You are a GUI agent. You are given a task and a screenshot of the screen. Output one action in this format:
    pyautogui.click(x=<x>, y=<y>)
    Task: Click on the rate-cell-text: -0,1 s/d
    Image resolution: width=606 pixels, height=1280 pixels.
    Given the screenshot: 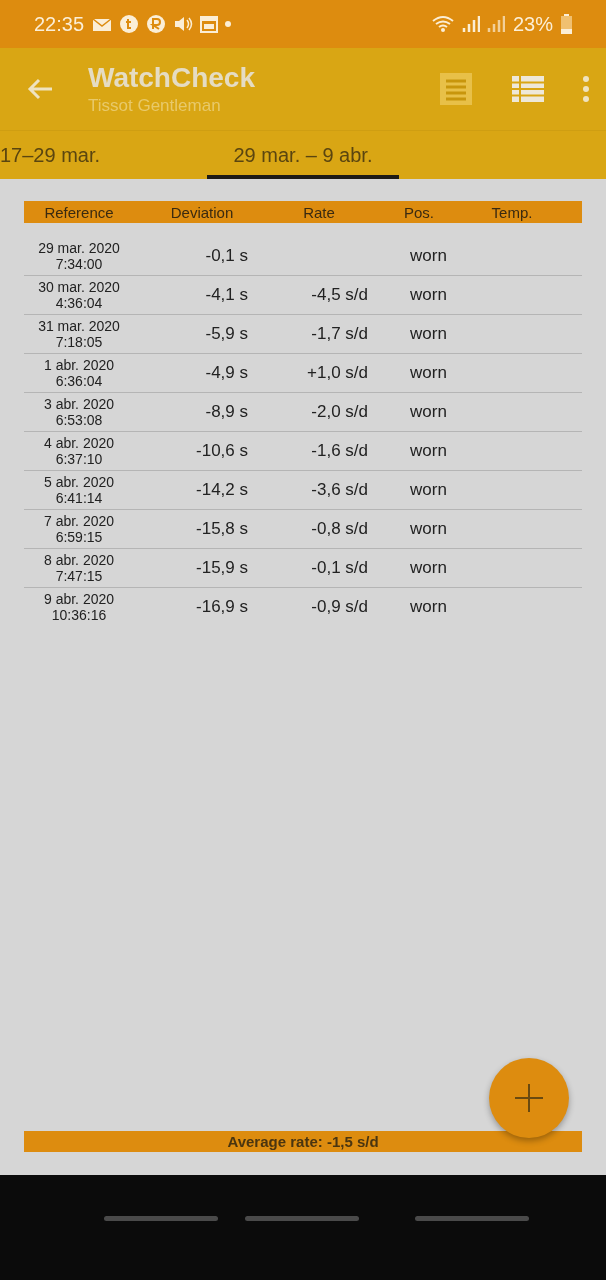 What is the action you would take?
    pyautogui.click(x=339, y=568)
    